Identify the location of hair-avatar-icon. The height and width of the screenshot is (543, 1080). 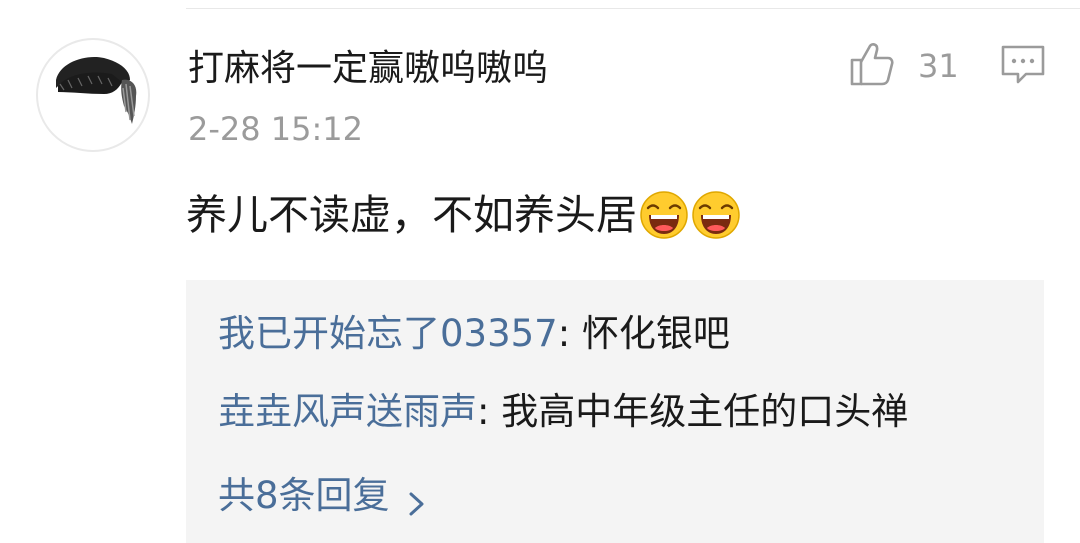
(96, 90).